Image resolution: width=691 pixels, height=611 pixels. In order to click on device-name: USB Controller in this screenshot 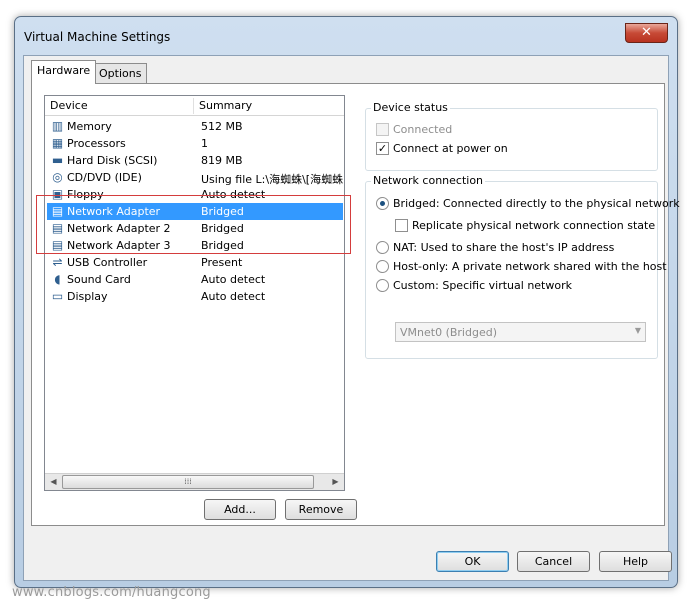, I will do `click(107, 262)`.